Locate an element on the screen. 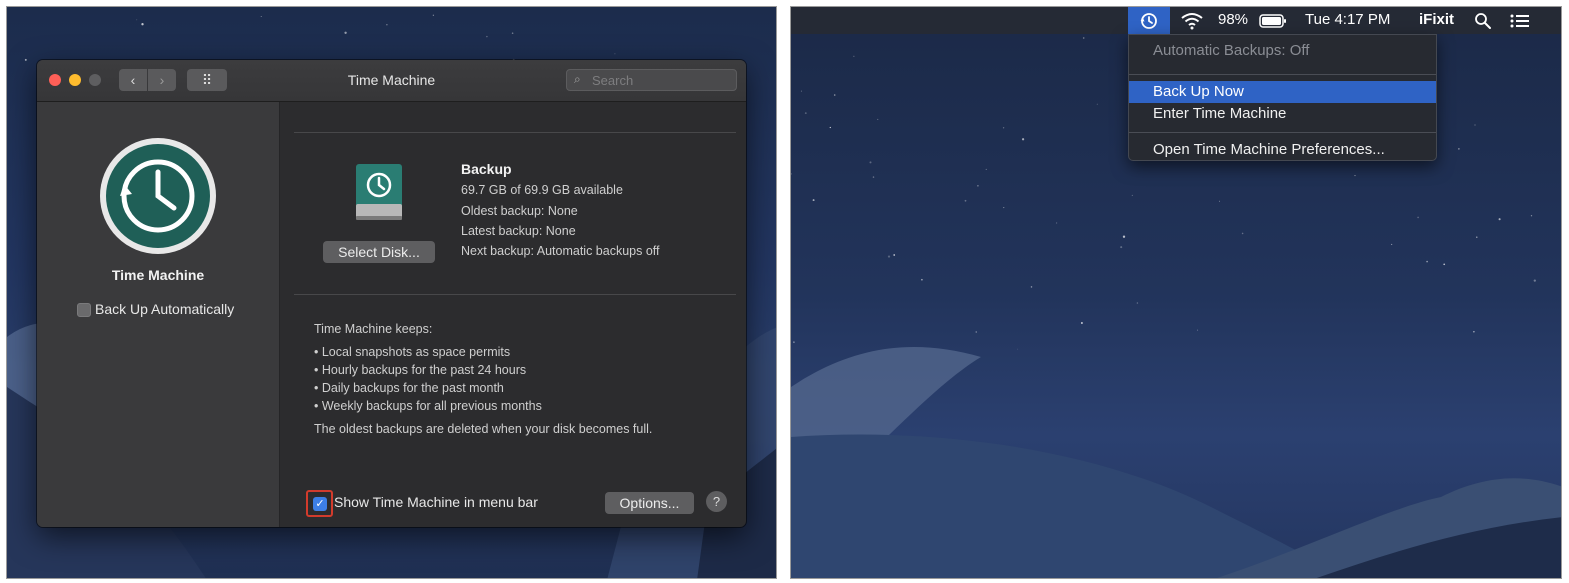  user-name: iFixit is located at coordinates (1436, 19).